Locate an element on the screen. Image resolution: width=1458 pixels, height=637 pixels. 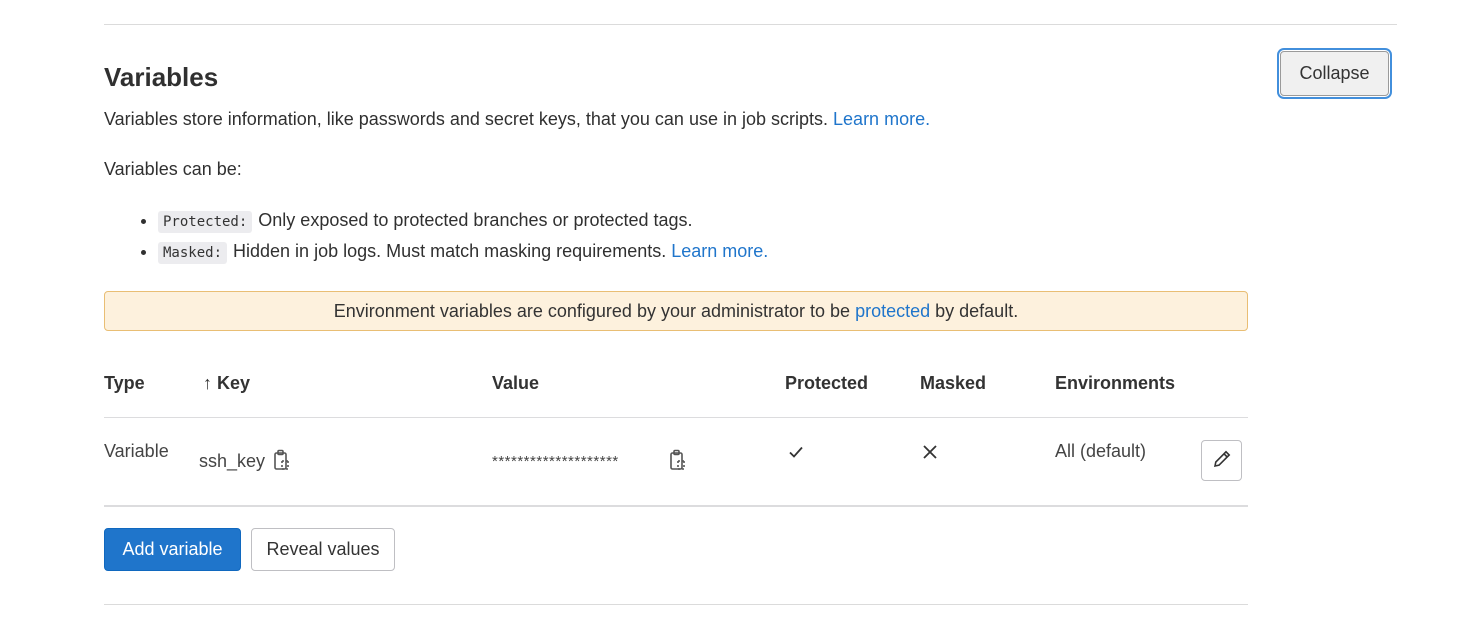
alert-protected-link: protected is located at coordinates (892, 311).